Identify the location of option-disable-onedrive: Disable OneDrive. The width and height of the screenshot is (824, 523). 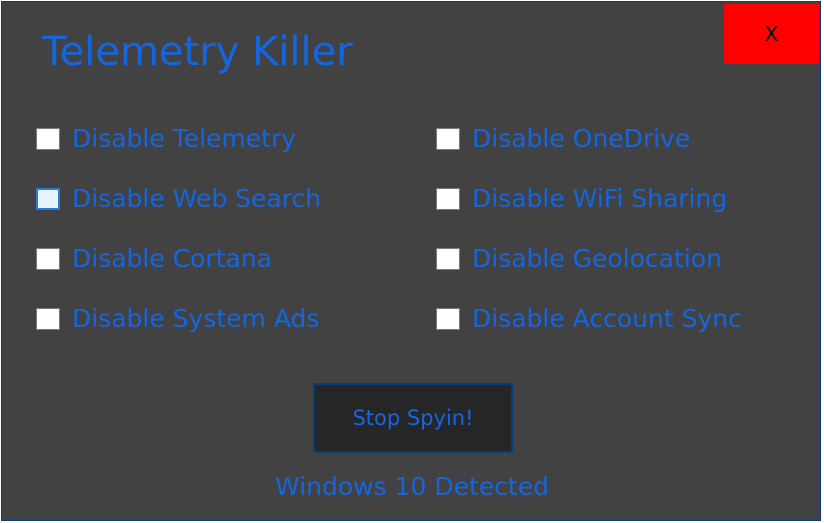
(563, 139).